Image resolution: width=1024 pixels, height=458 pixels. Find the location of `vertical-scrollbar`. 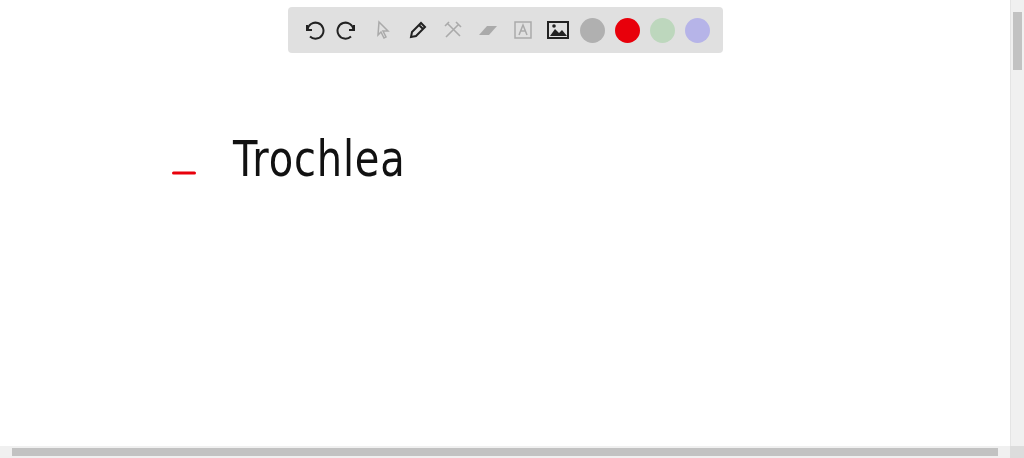

vertical-scrollbar is located at coordinates (1017, 223).